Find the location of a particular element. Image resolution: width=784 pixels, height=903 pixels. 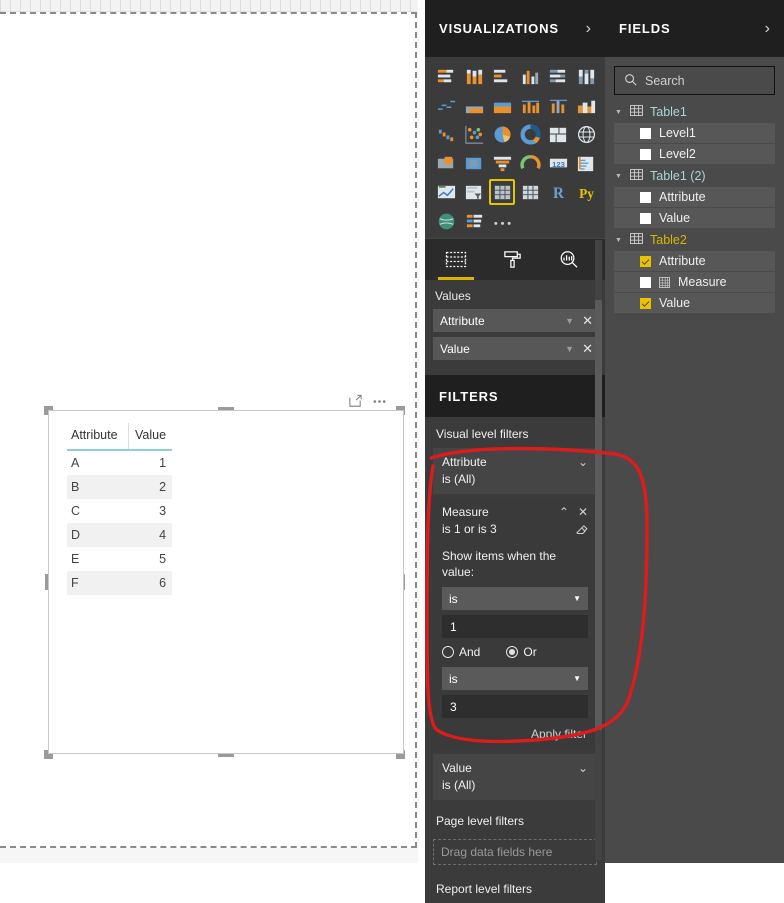

filter-card-attribute: Attribute ⌄ is (All) is located at coordinates (515, 471).